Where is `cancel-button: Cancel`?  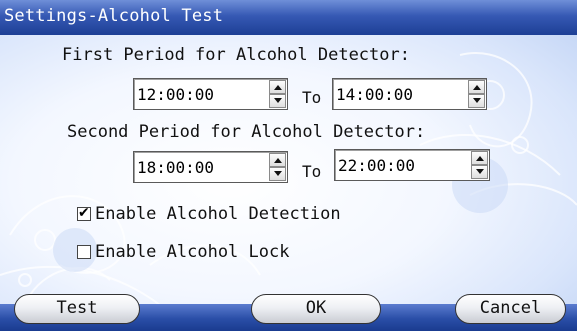
cancel-button: Cancel is located at coordinates (510, 309).